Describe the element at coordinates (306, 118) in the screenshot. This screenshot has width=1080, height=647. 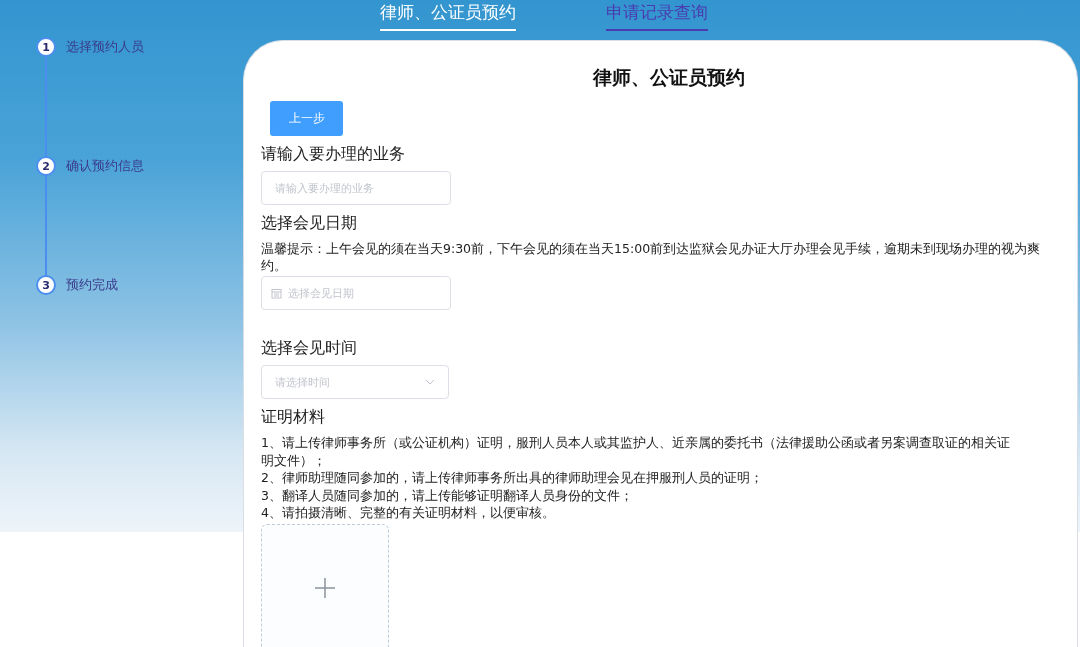
I see `back-button: 上一步` at that location.